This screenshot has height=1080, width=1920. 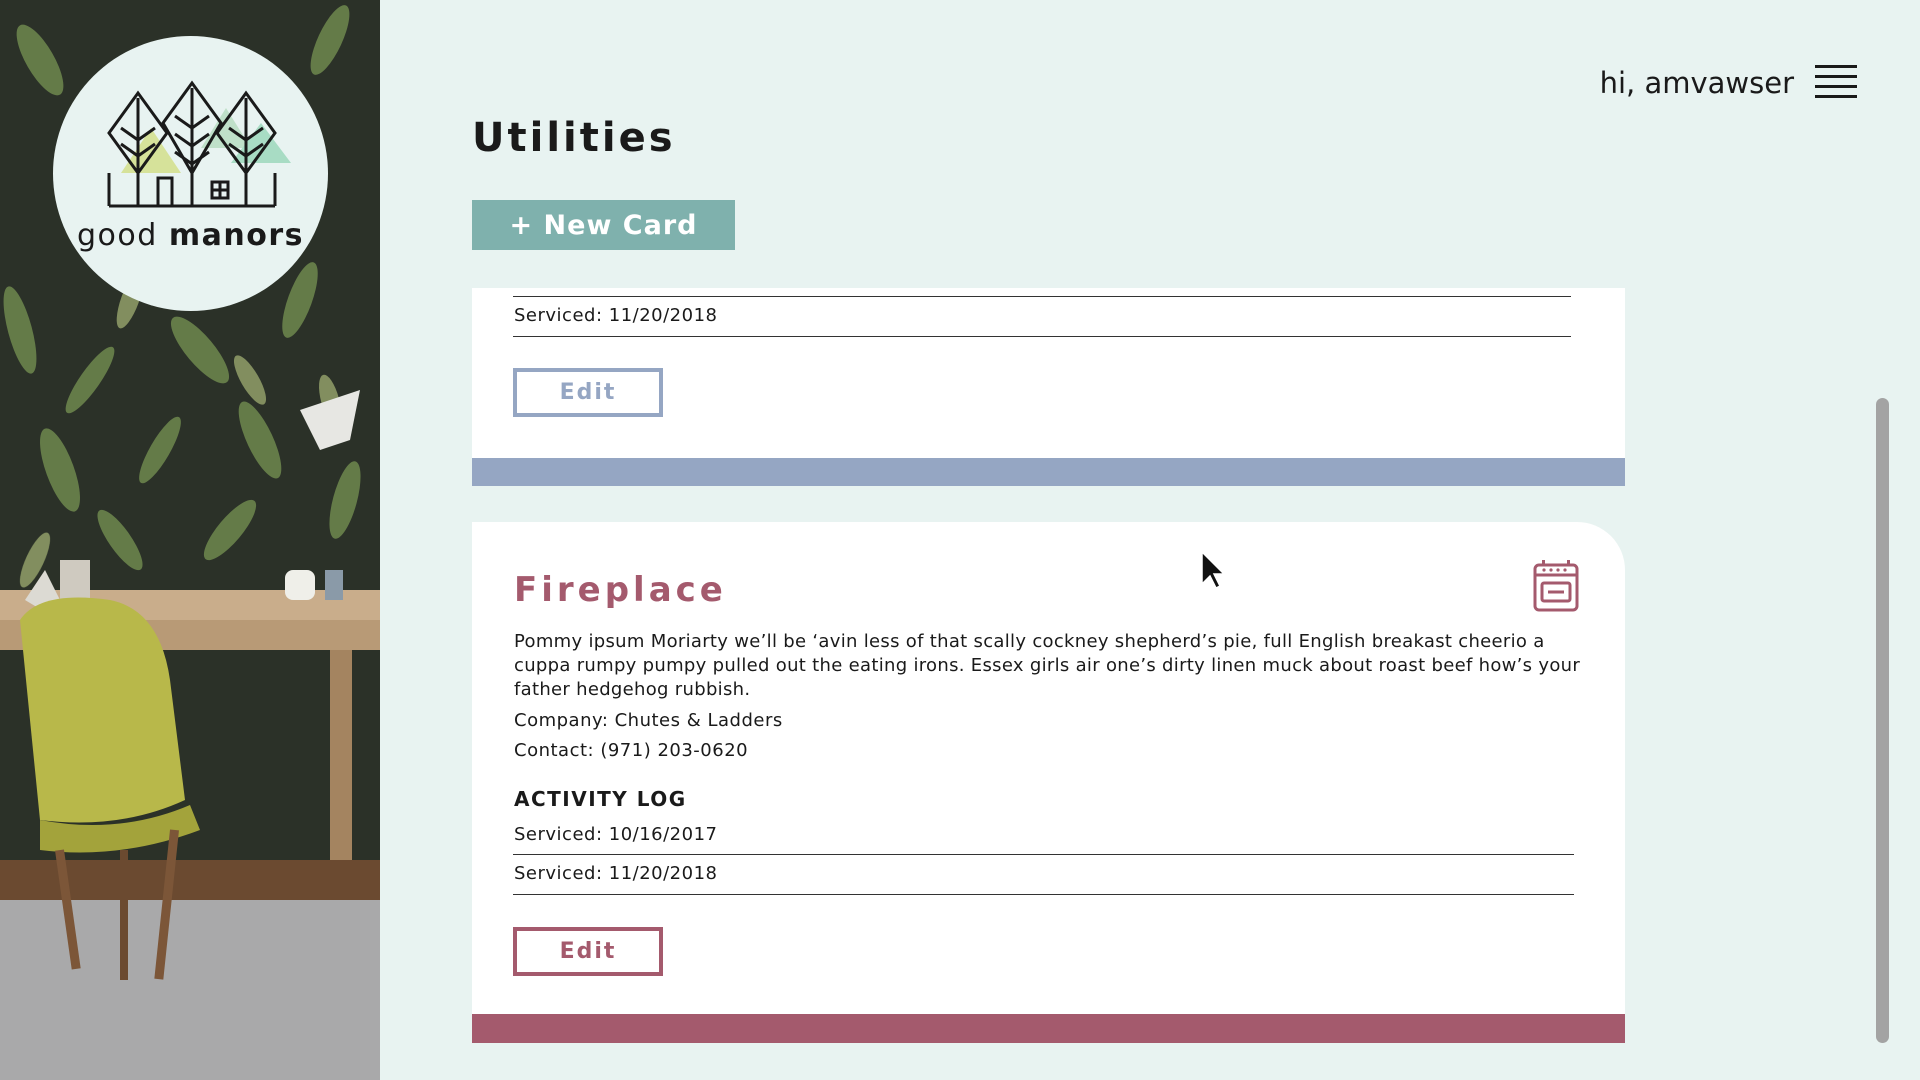 What do you see at coordinates (574, 138) in the screenshot?
I see `page-title: Utilities` at bounding box center [574, 138].